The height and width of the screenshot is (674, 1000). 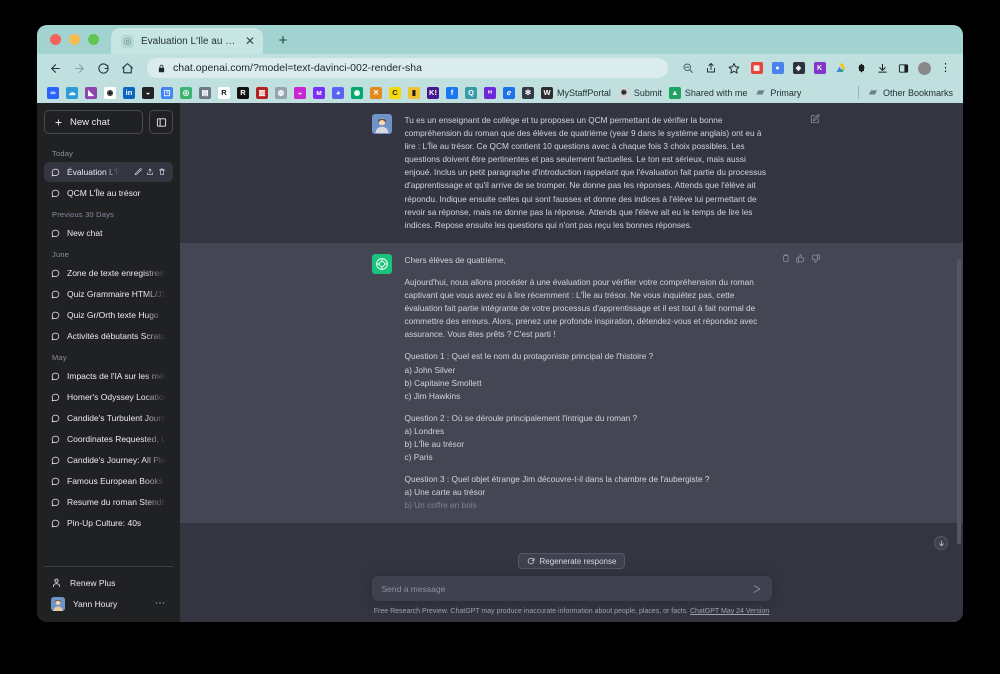 I want to click on renew-plus-button: Renew Plus, so click(x=108, y=582).